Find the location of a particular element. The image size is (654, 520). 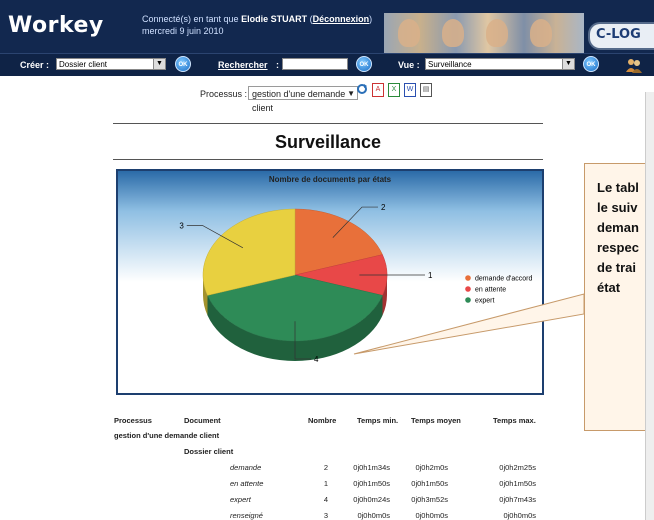

excel-icon: X is located at coordinates (394, 90).